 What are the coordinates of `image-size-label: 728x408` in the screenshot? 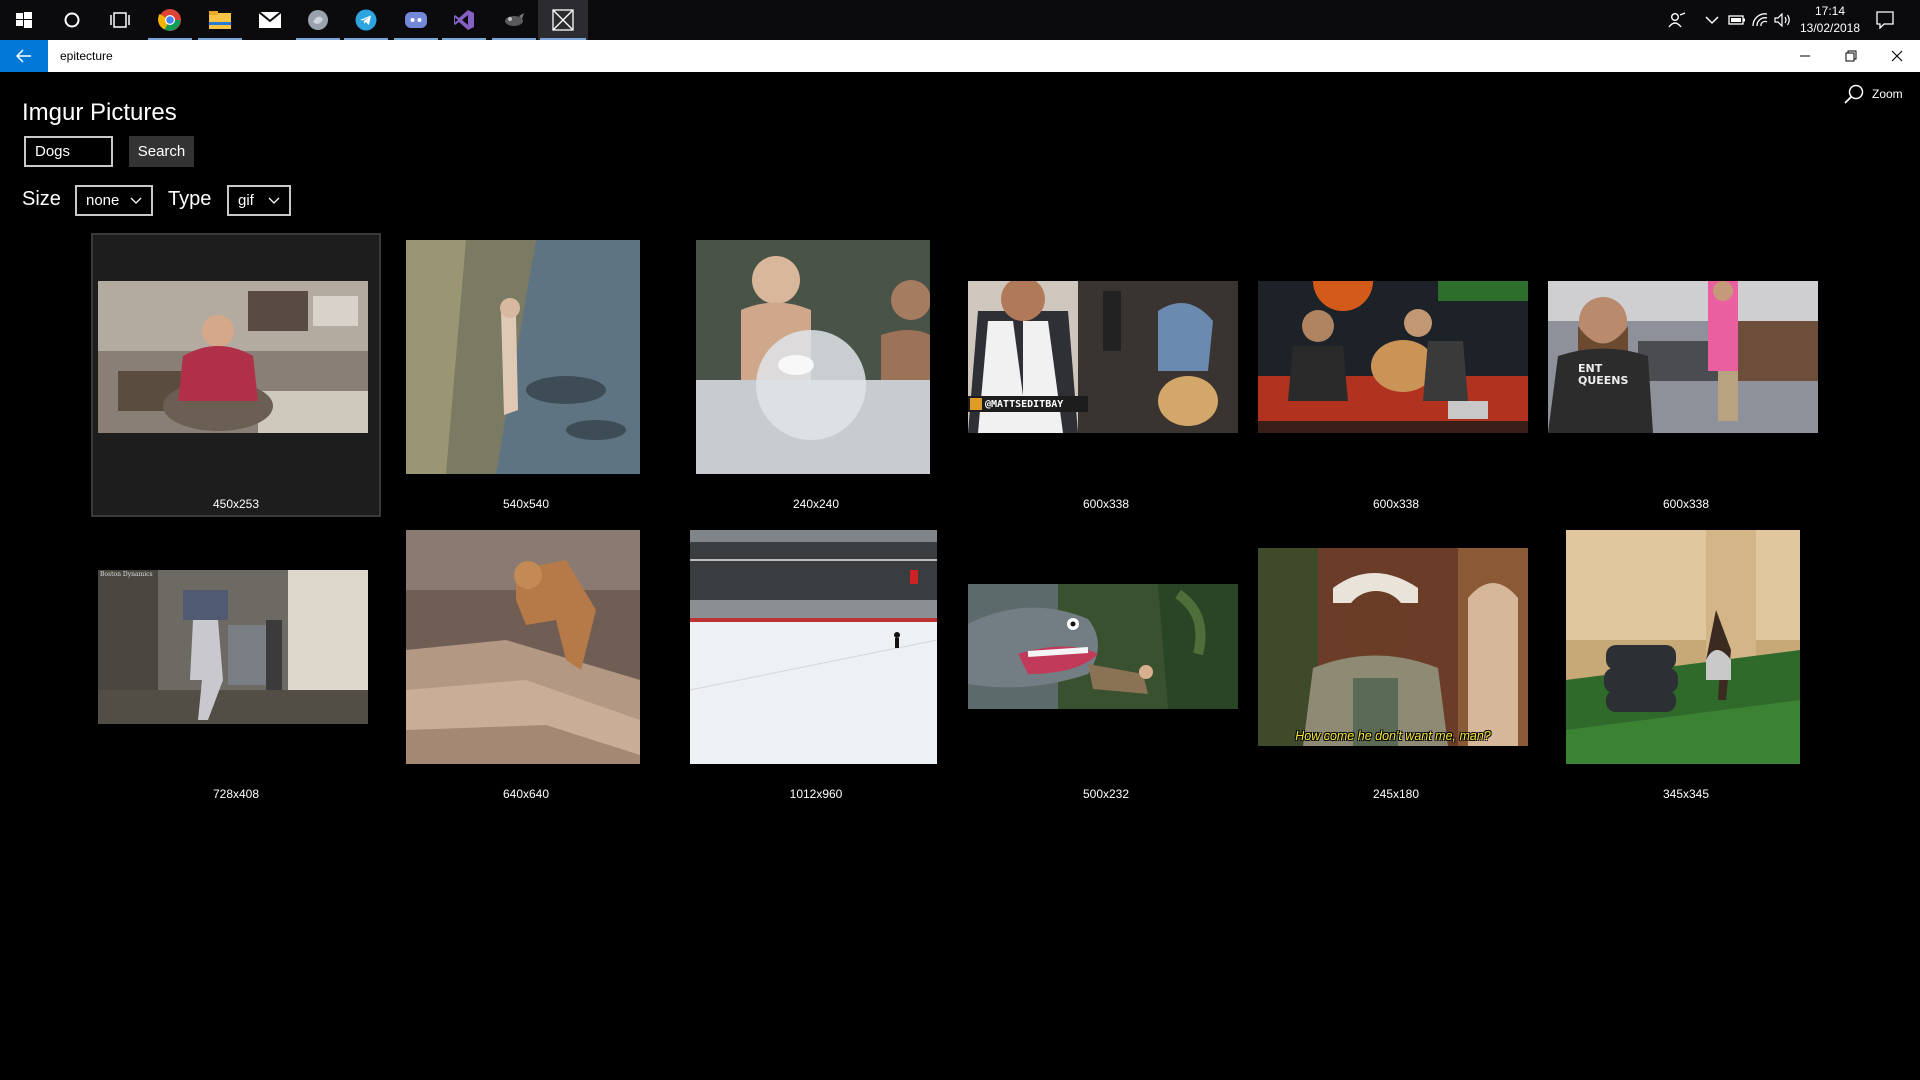 It's located at (236, 794).